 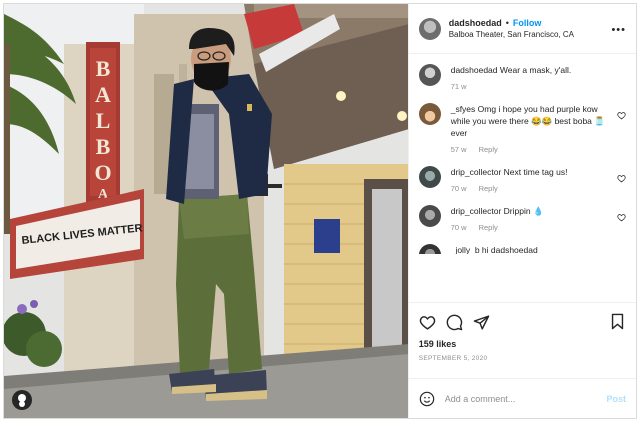 I want to click on svg-text: L, so click(x=103, y=120).